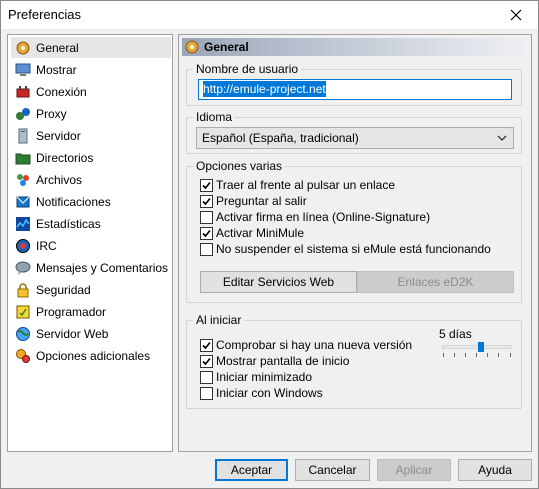 The image size is (539, 489). What do you see at coordinates (261, 201) in the screenshot?
I see `checkbox-label: Preguntar al salir` at bounding box center [261, 201].